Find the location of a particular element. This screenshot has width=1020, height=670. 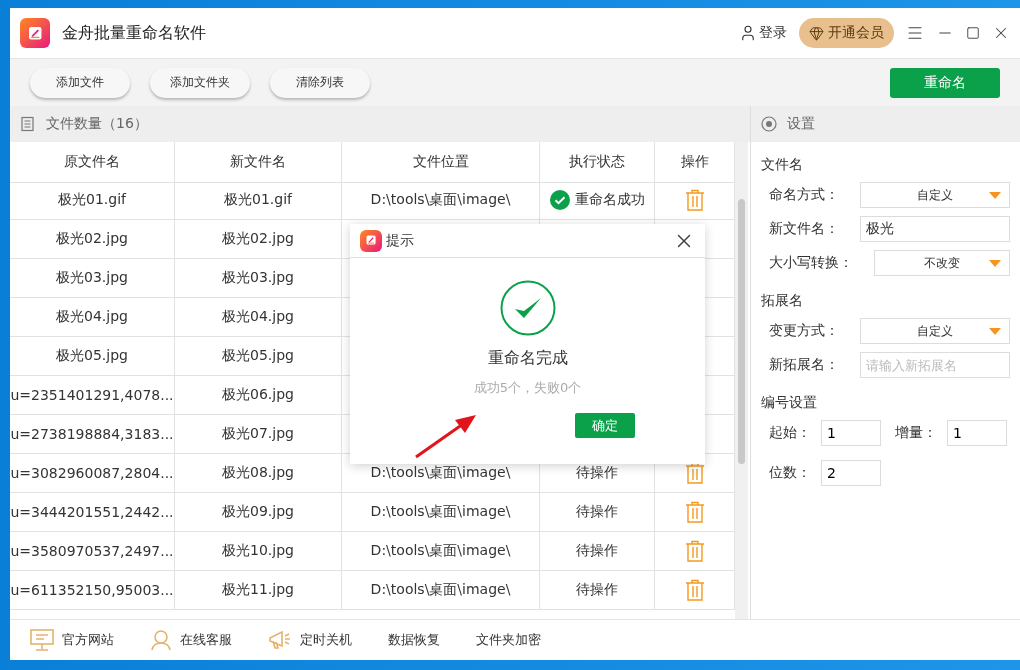

menu-icon is located at coordinates (915, 33).